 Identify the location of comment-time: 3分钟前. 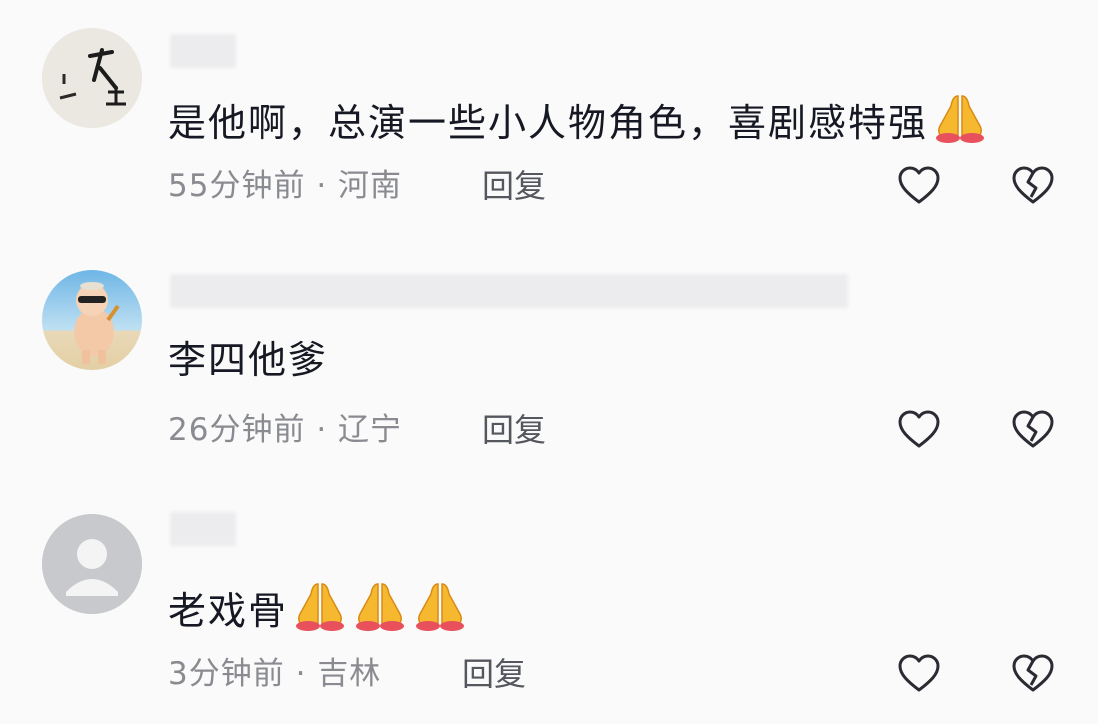
(226, 674).